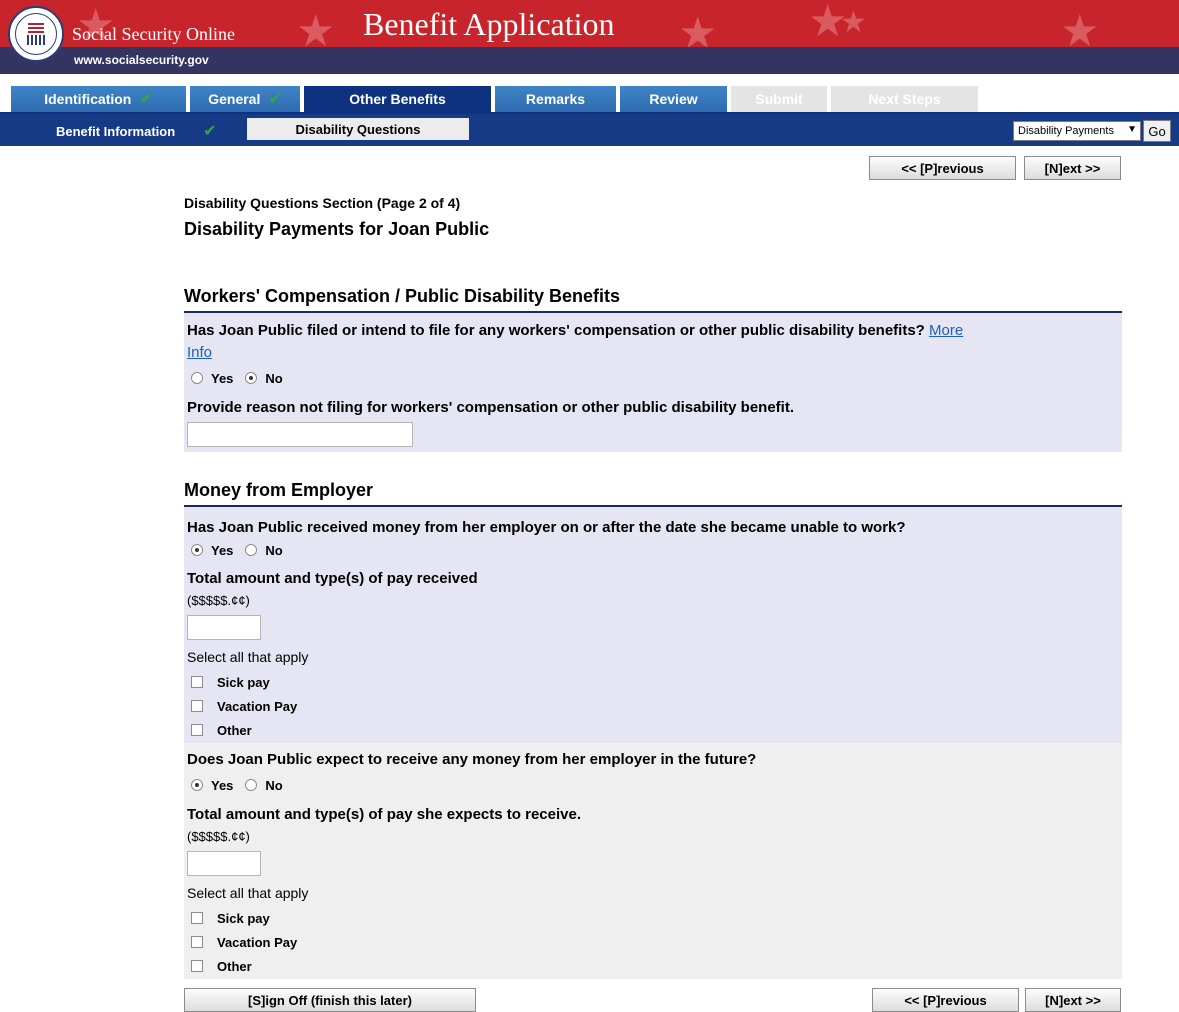 Image resolution: width=1179 pixels, height=1012 pixels. I want to click on more-info-link: Info, so click(199, 352).